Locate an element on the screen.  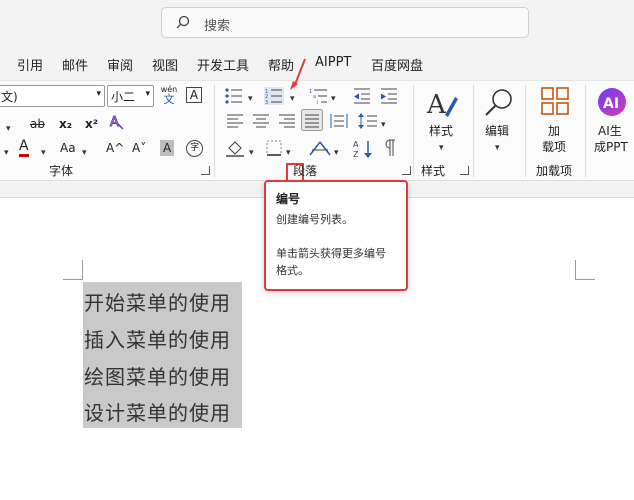
paragraph-group-label: 段落 is located at coordinates (305, 171).